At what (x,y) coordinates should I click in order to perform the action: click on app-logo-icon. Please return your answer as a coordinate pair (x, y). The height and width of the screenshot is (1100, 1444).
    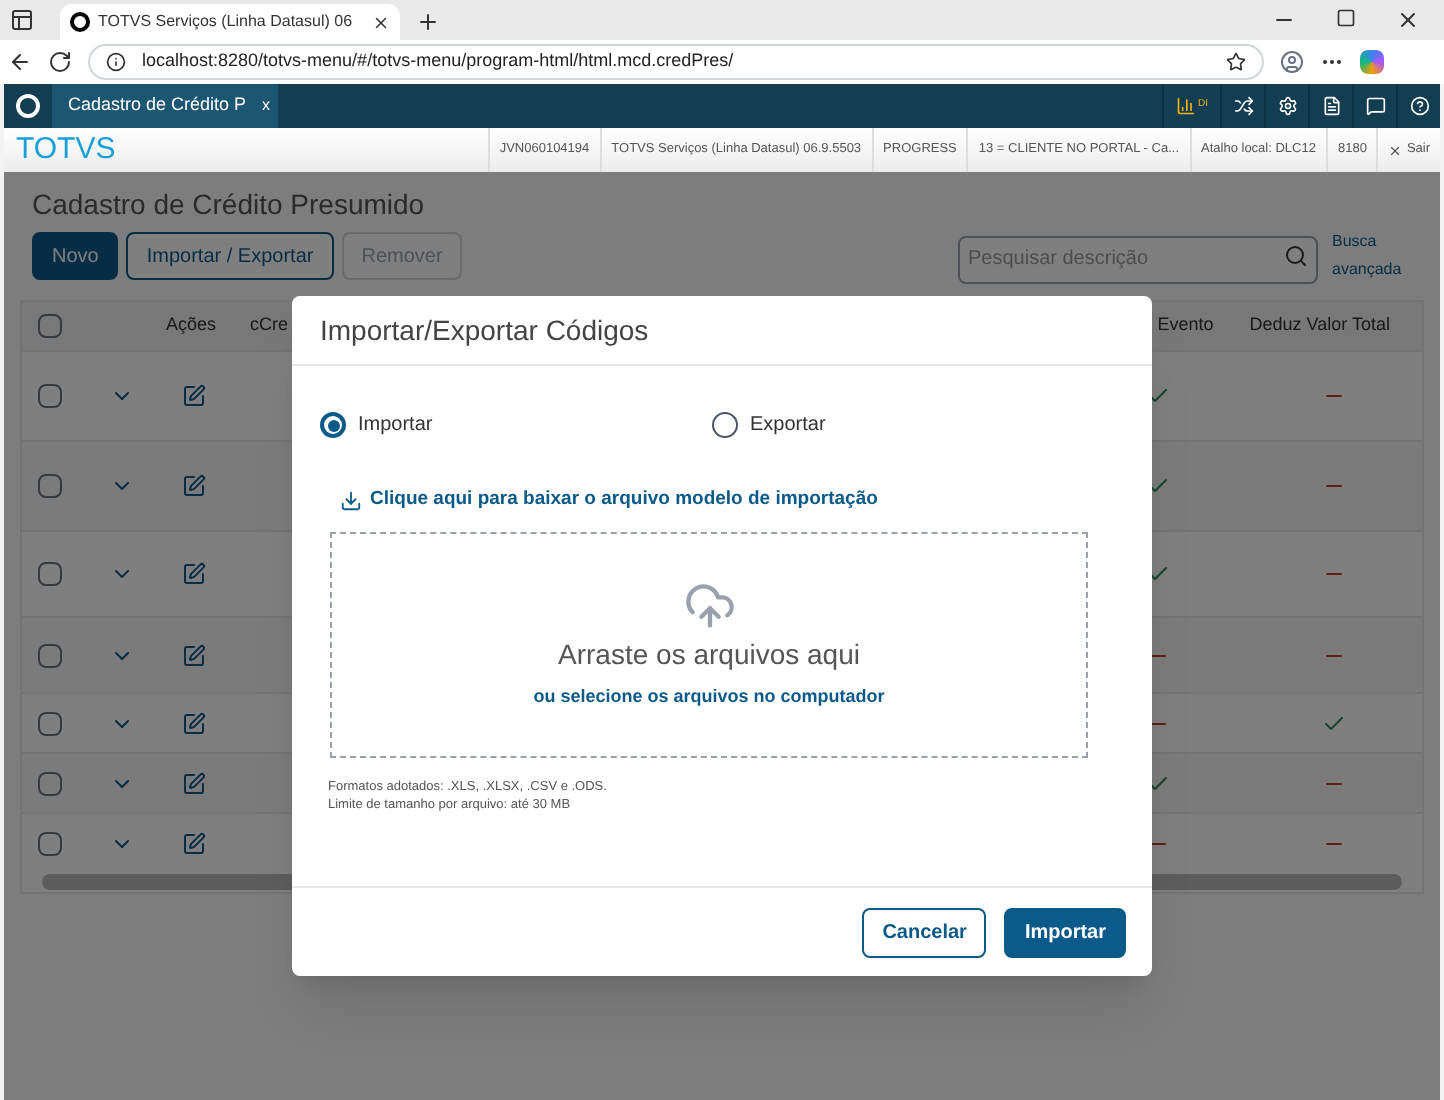
    Looking at the image, I should click on (28, 106).